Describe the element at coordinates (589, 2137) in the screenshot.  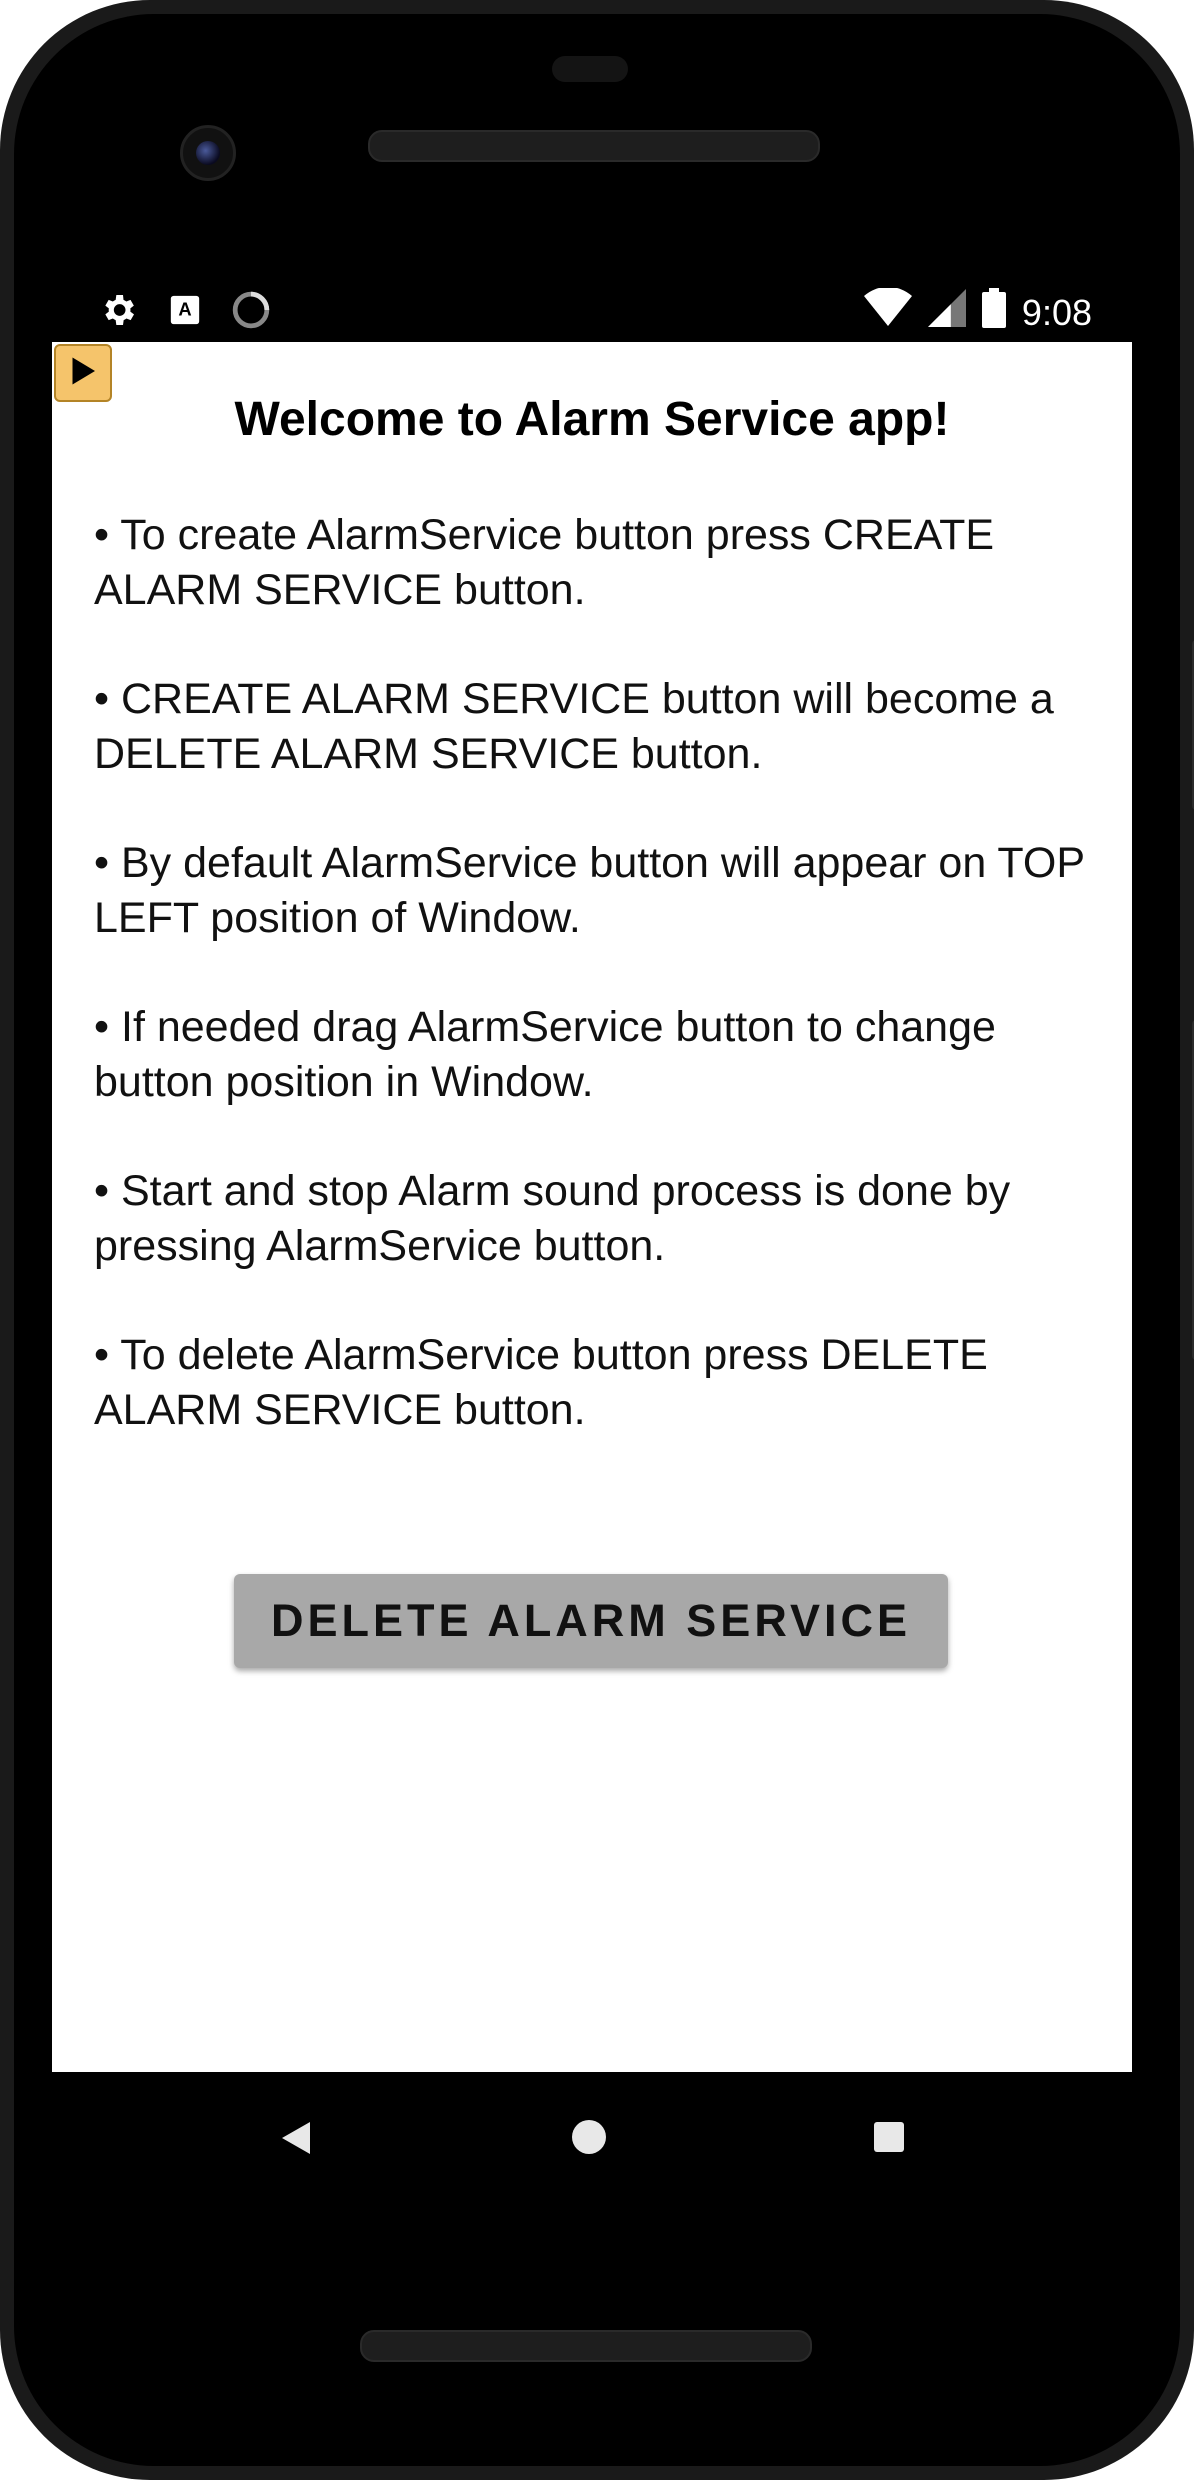
I see `home-icon` at that location.